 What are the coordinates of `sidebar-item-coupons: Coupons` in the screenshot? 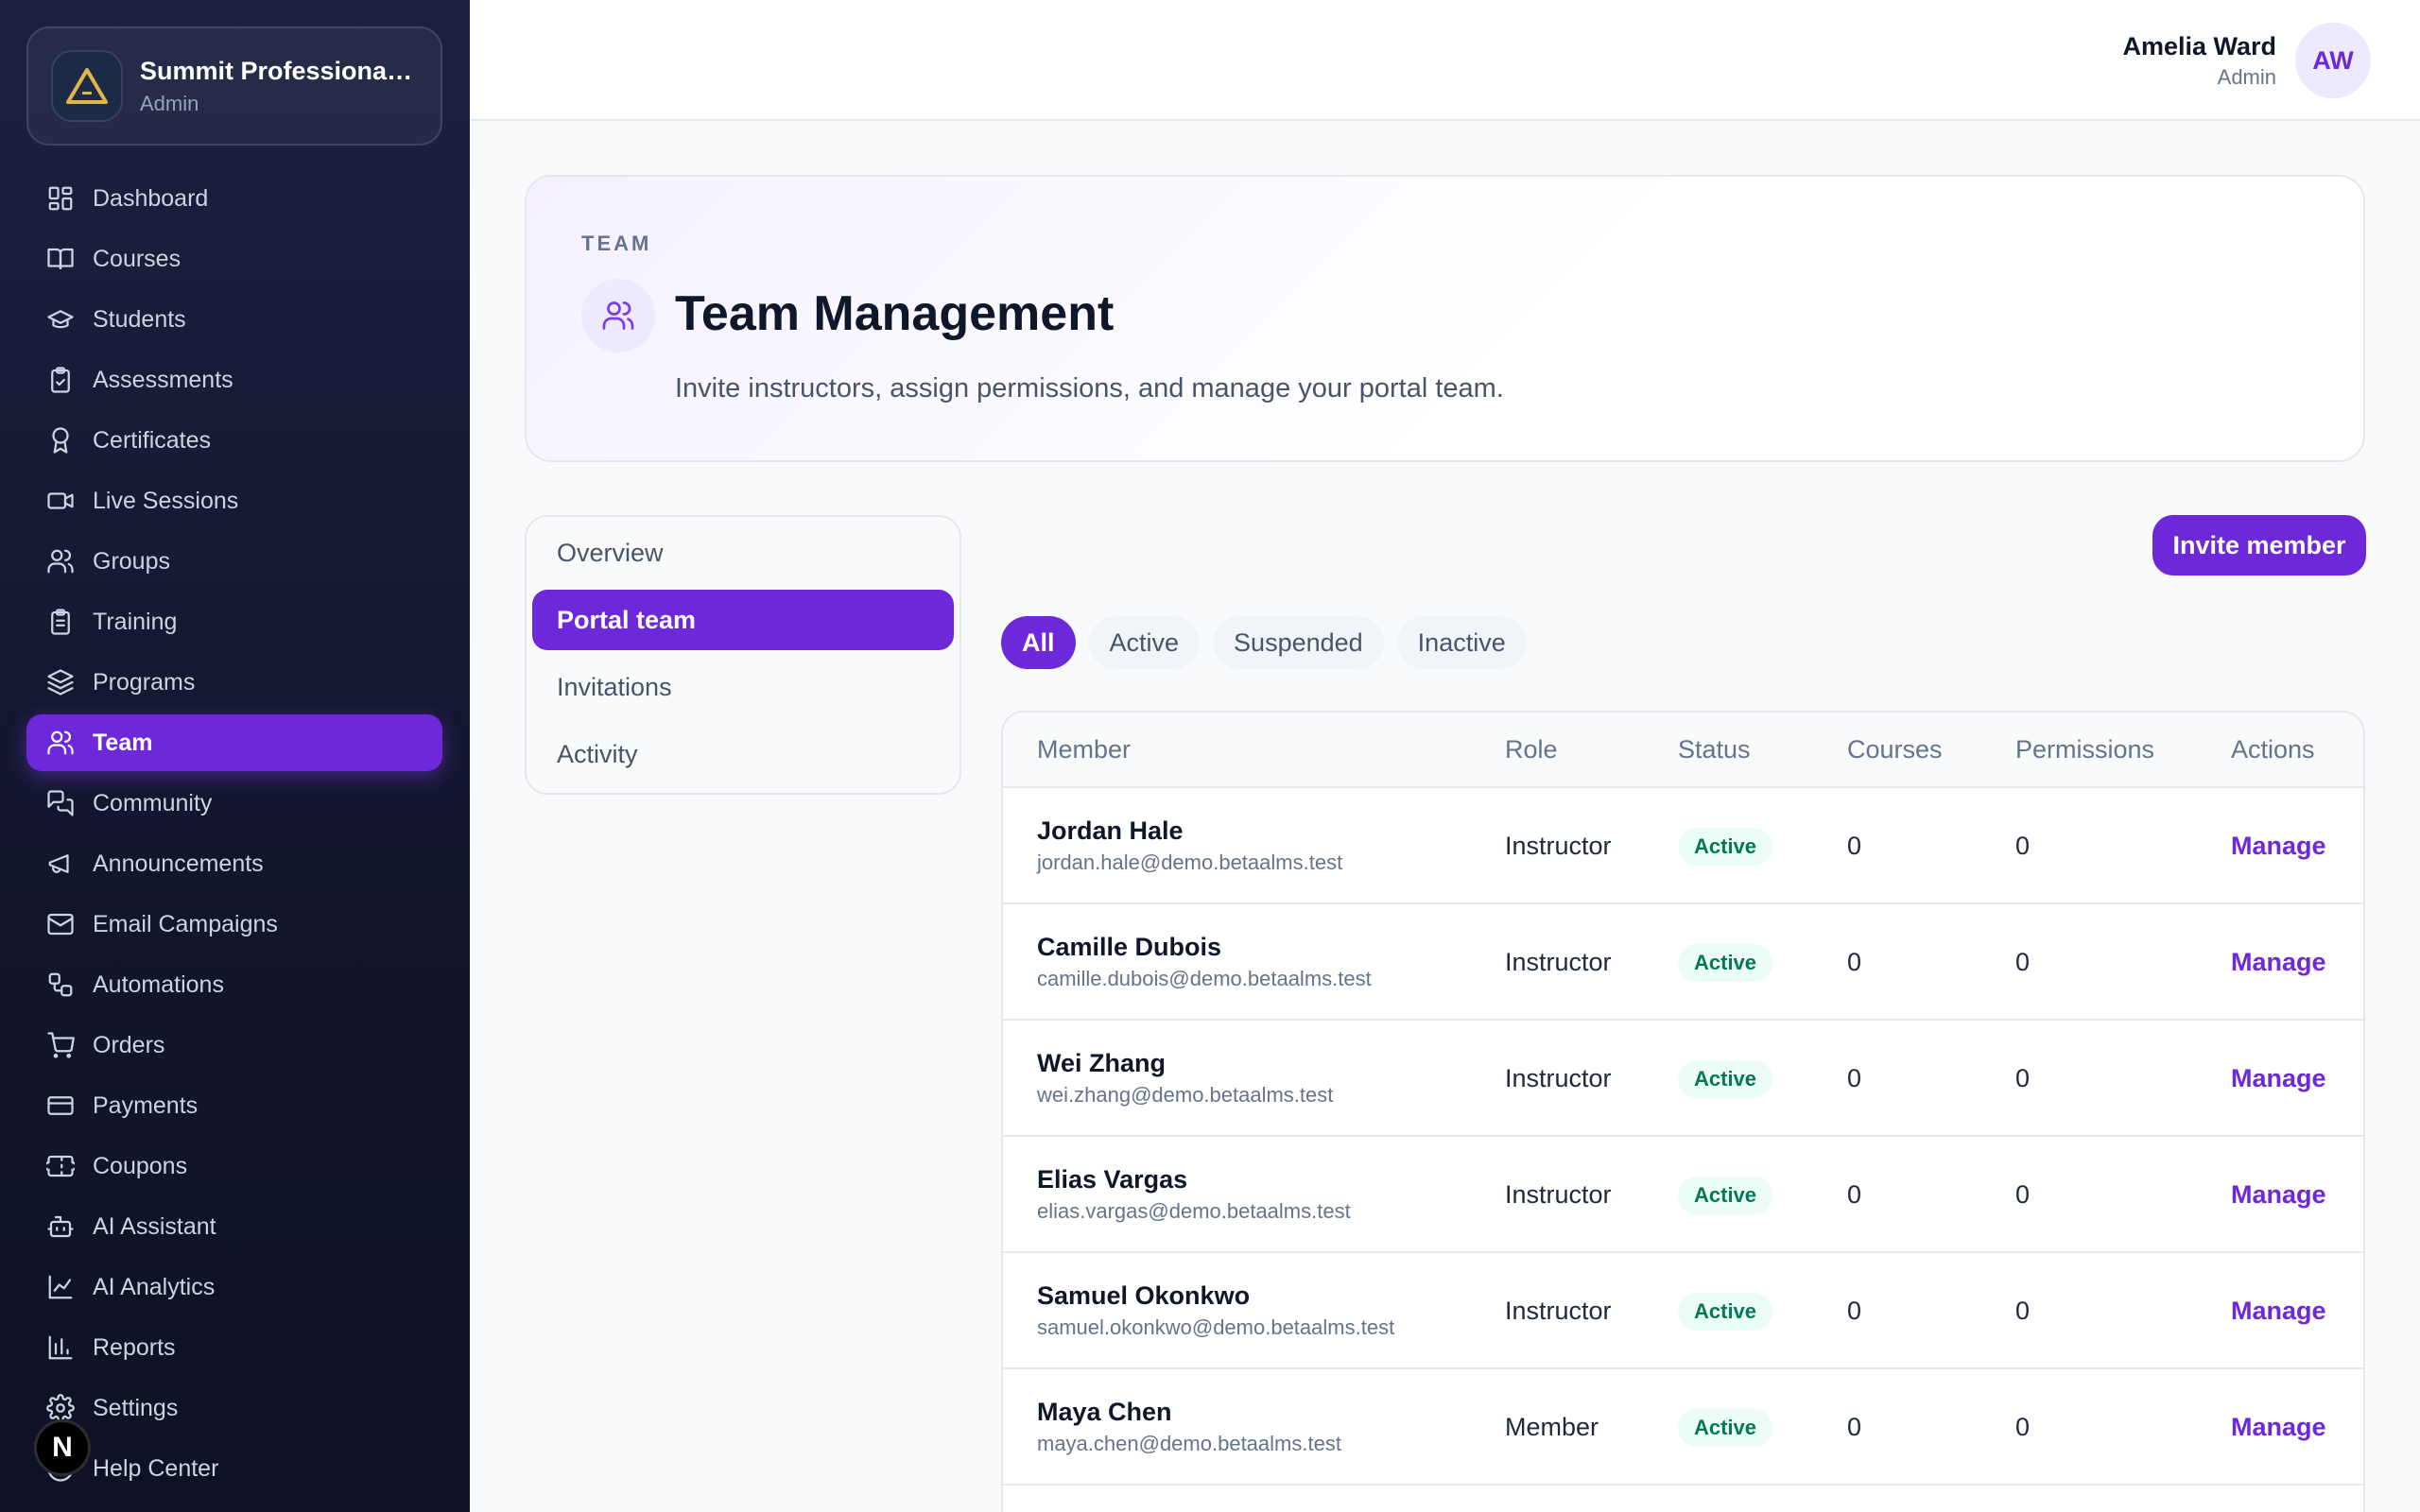 It's located at (234, 1166).